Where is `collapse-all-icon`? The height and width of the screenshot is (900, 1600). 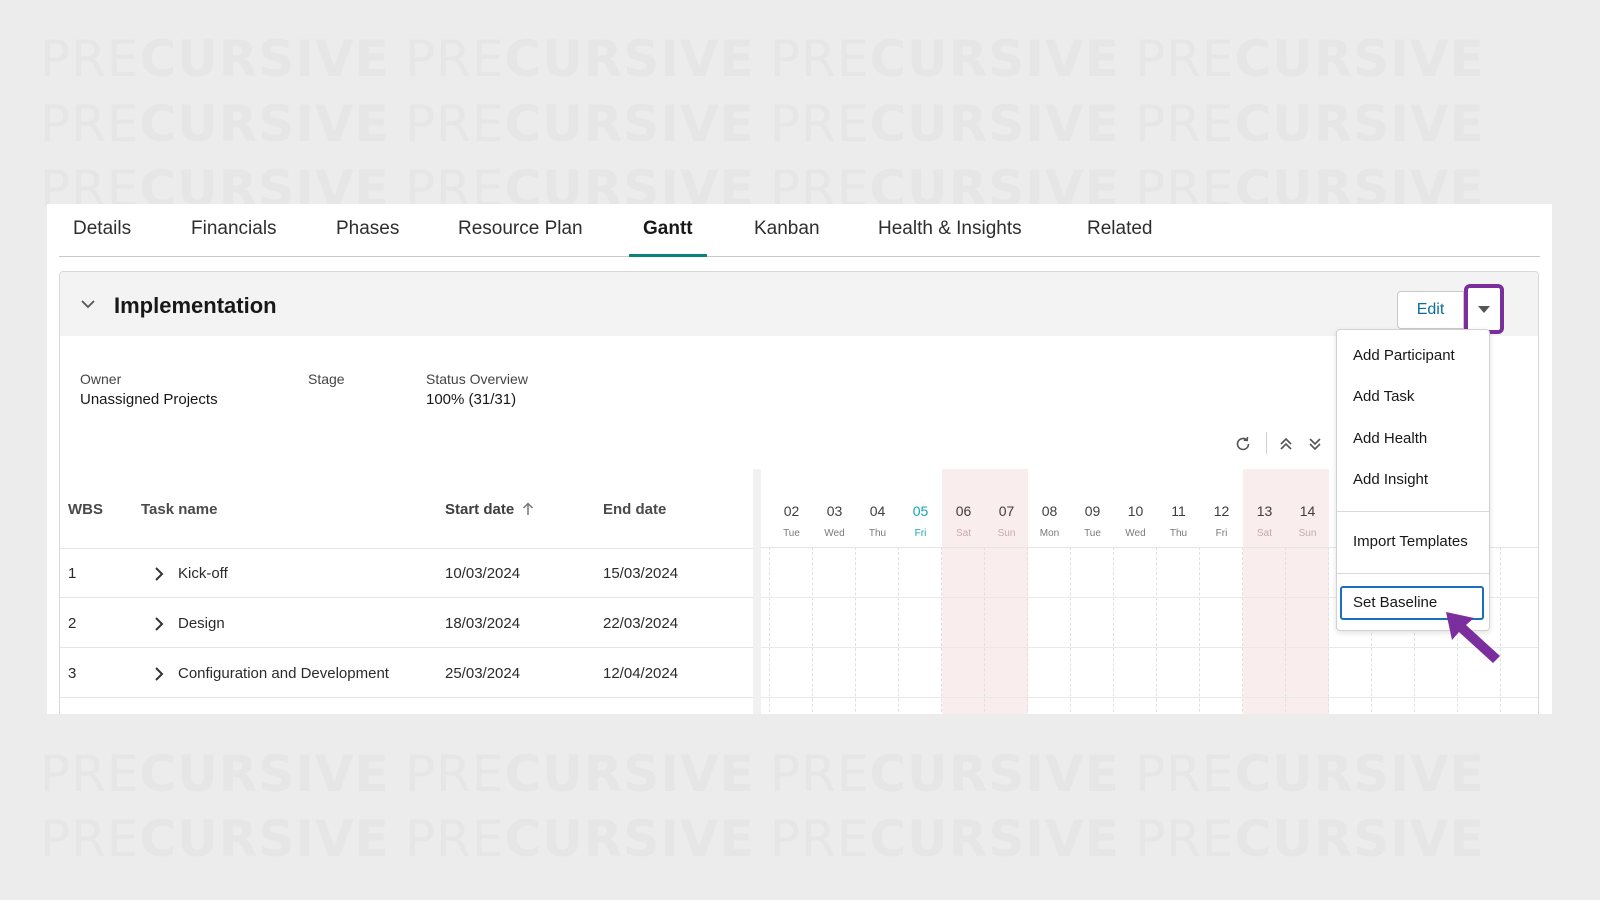 collapse-all-icon is located at coordinates (1286, 443).